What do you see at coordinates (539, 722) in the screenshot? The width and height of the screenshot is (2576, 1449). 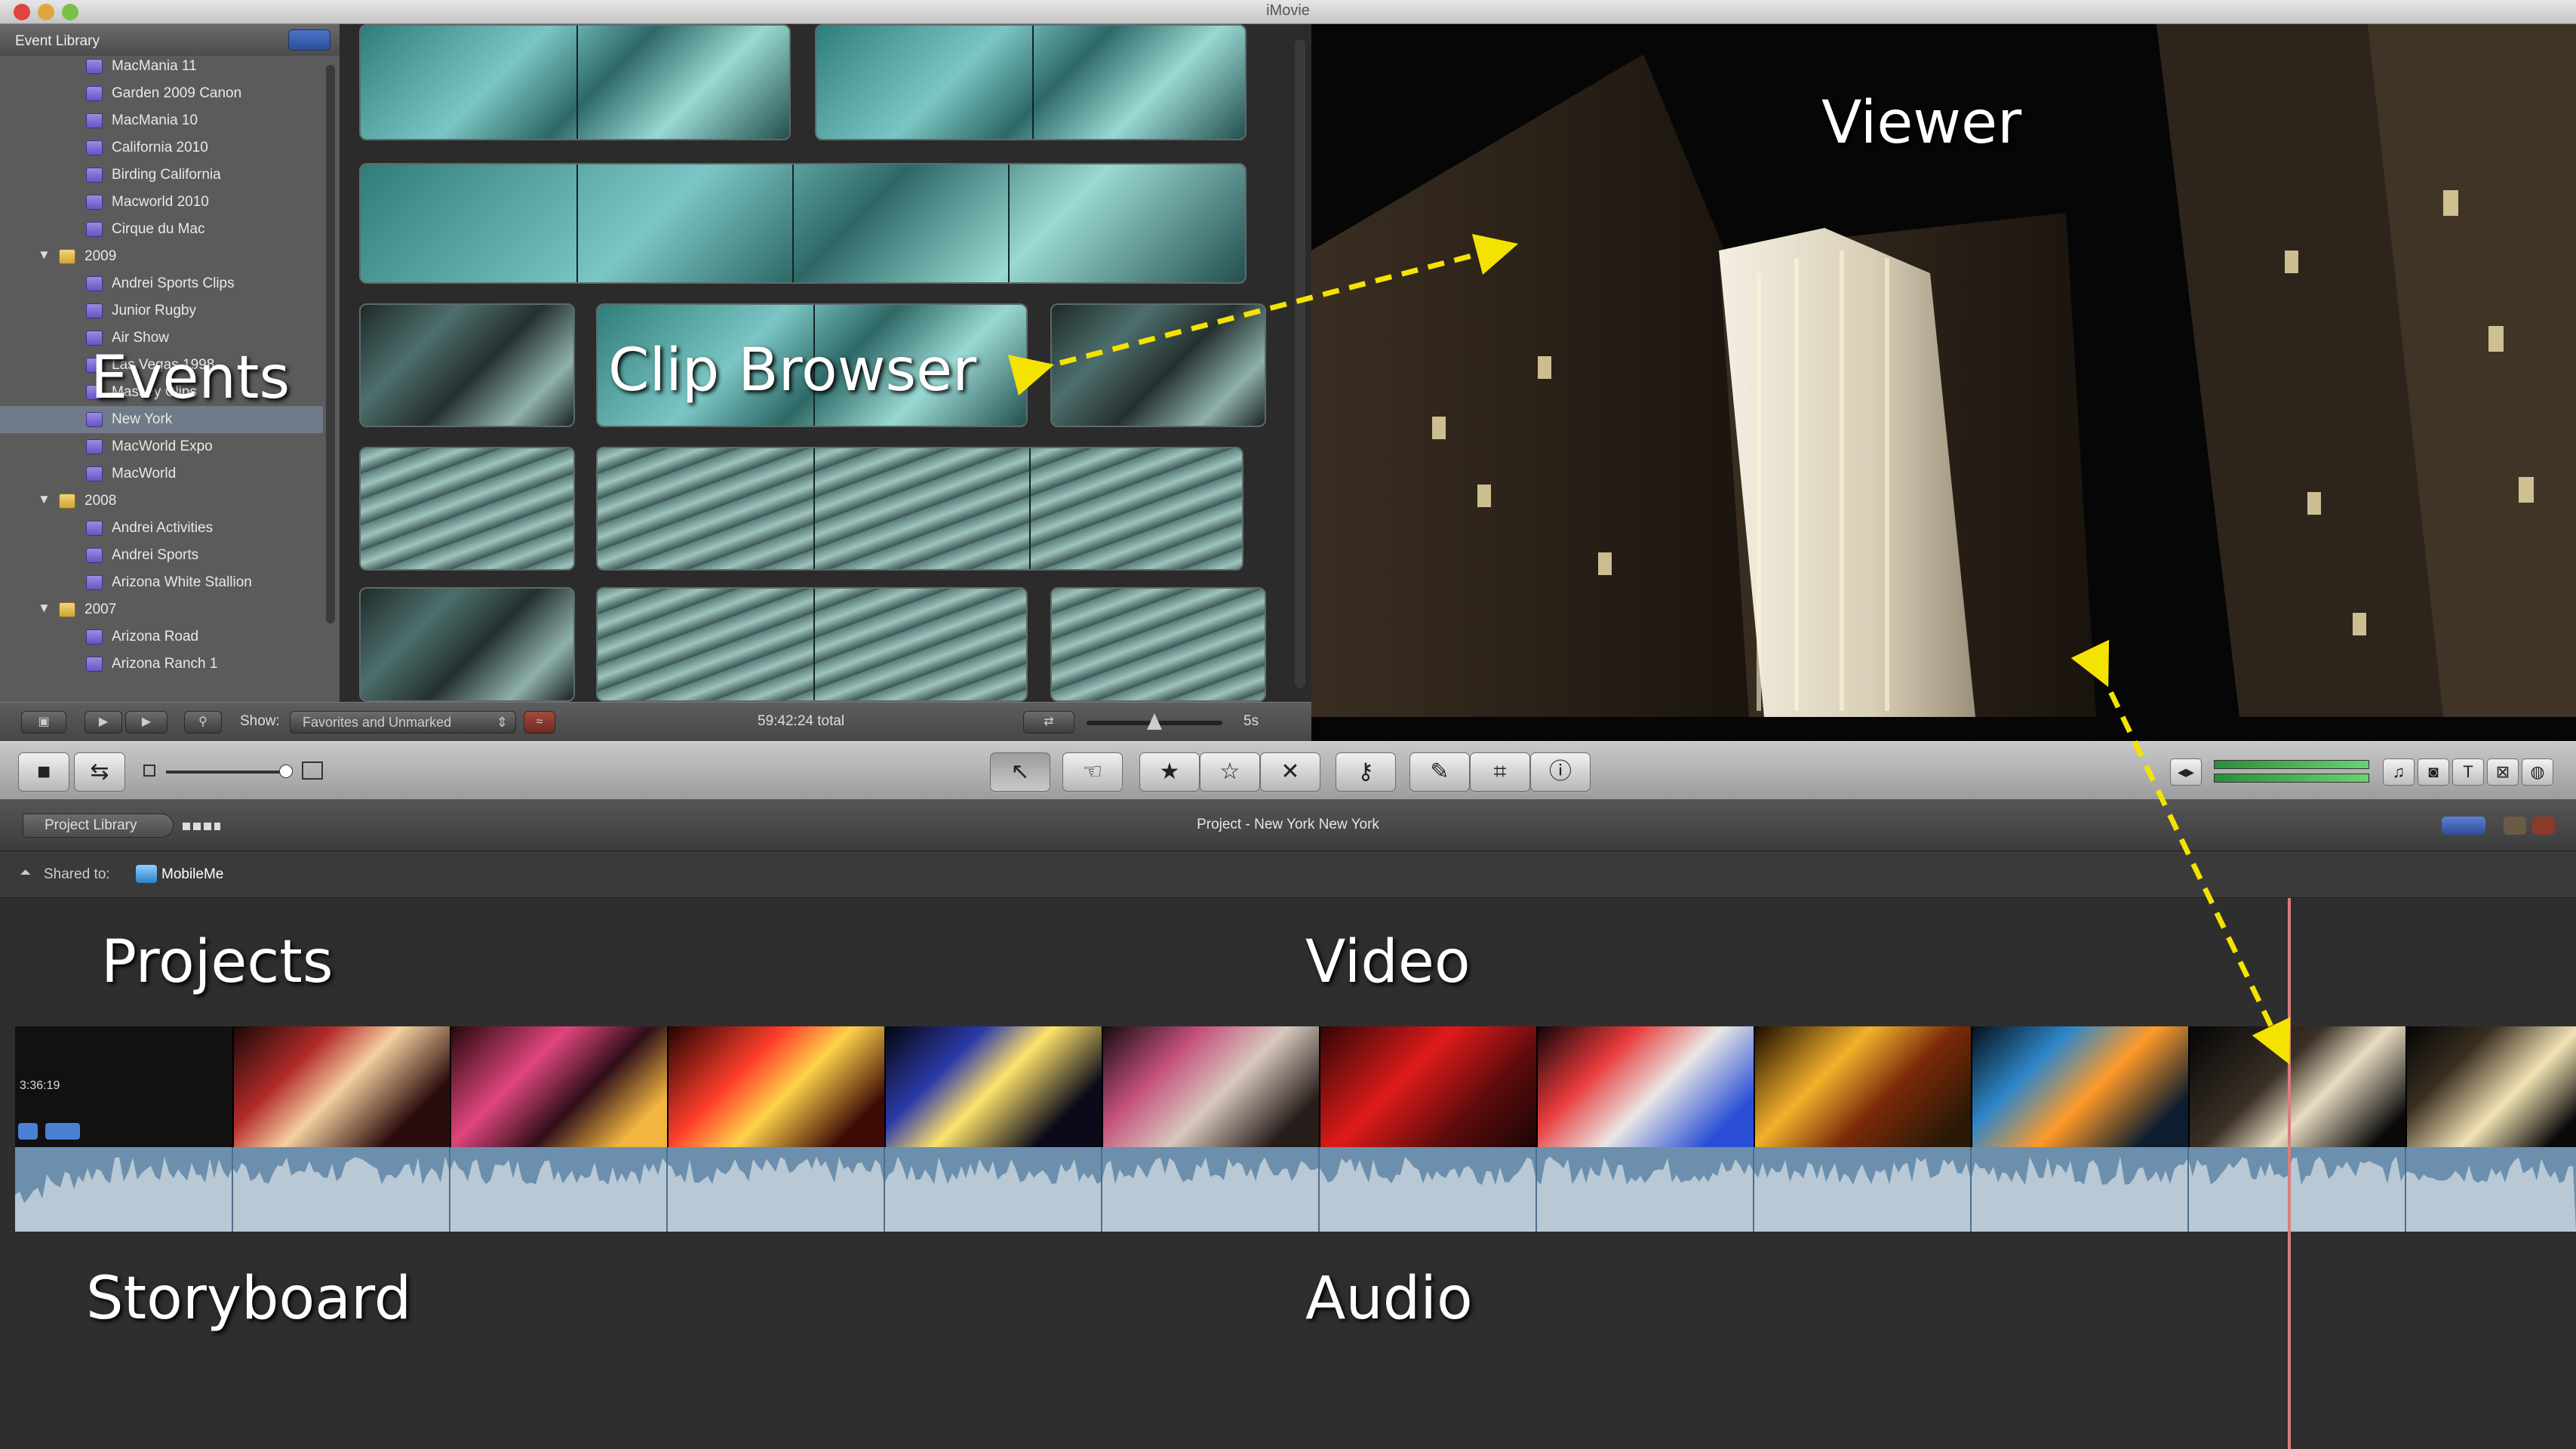 I see `audio-waveform-toggle: ≈` at bounding box center [539, 722].